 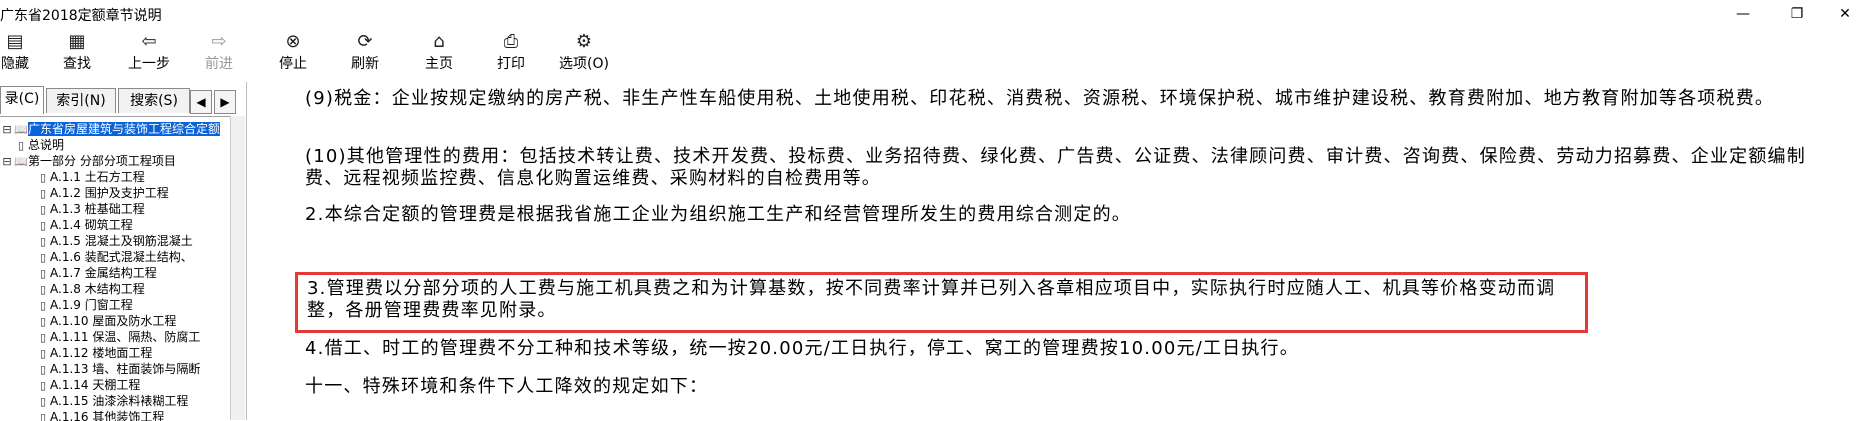 What do you see at coordinates (928, 14) in the screenshot?
I see `title-bar: 广东省2018定额章节说明 — ❐ ✕` at bounding box center [928, 14].